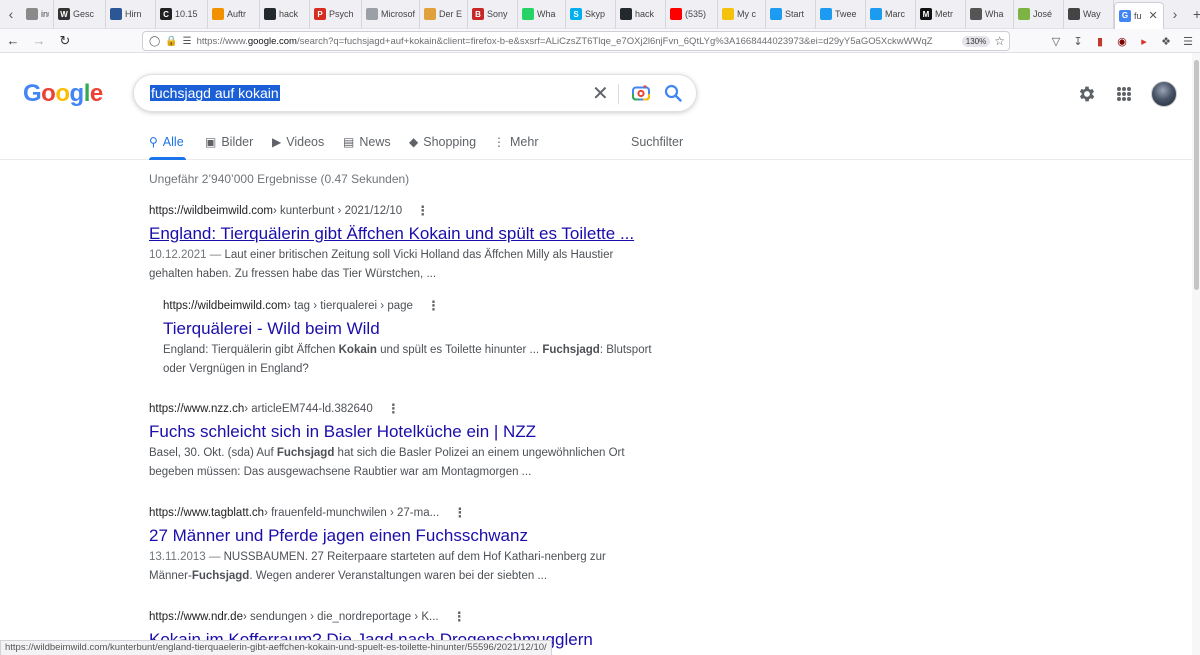 This screenshot has width=1200, height=655. What do you see at coordinates (13, 41) in the screenshot?
I see `back-arrow-icon: ←` at bounding box center [13, 41].